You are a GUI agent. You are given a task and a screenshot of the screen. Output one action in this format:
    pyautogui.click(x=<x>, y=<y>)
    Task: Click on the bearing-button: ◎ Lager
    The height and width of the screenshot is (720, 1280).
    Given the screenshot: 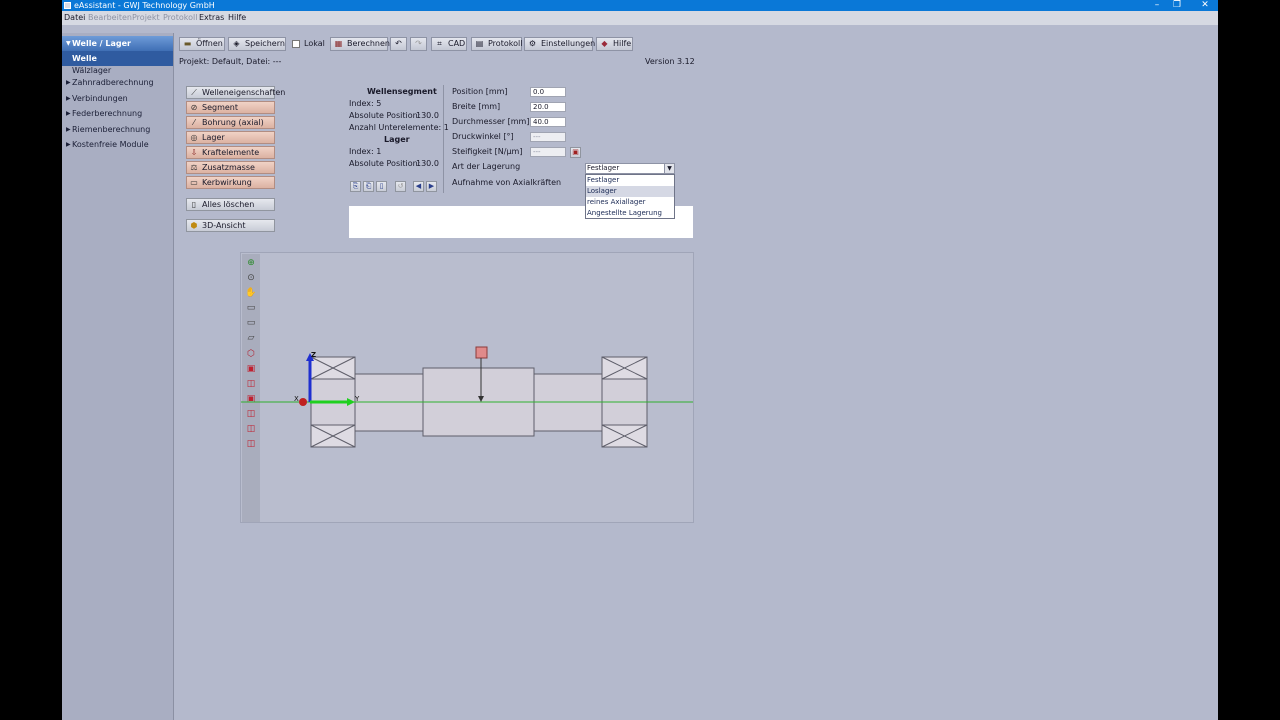 What is the action you would take?
    pyautogui.click(x=230, y=137)
    